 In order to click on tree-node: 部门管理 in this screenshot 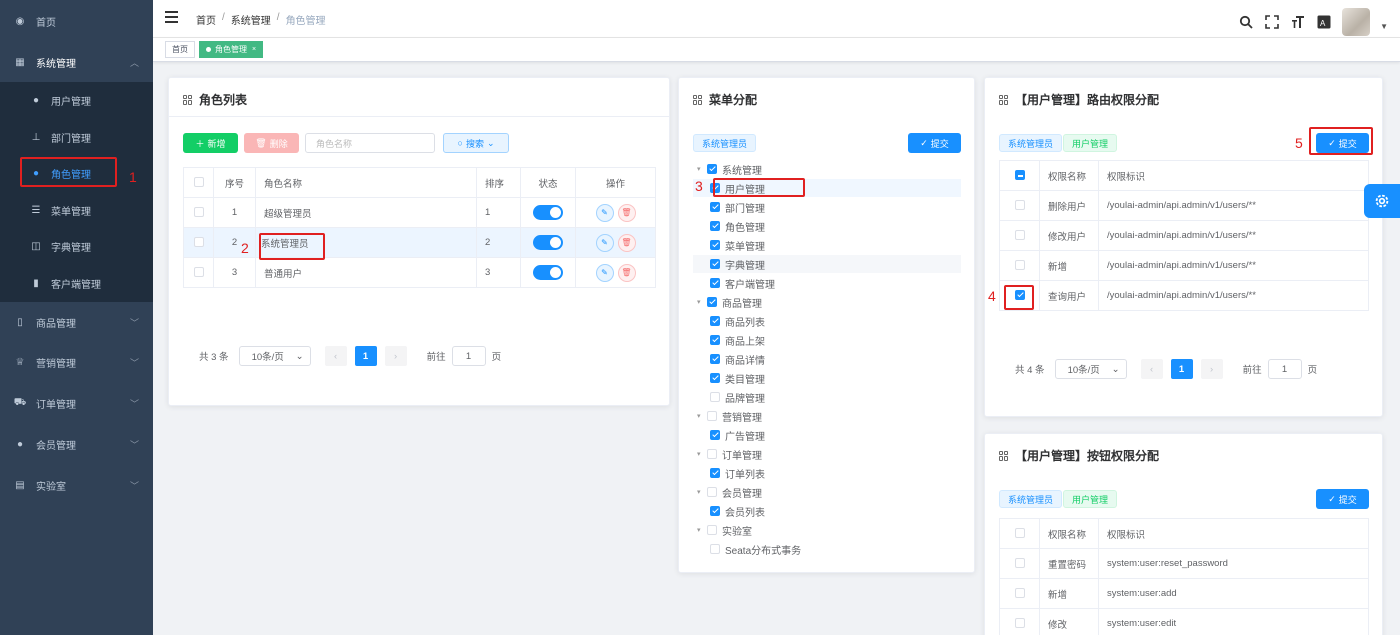, I will do `click(737, 207)`.